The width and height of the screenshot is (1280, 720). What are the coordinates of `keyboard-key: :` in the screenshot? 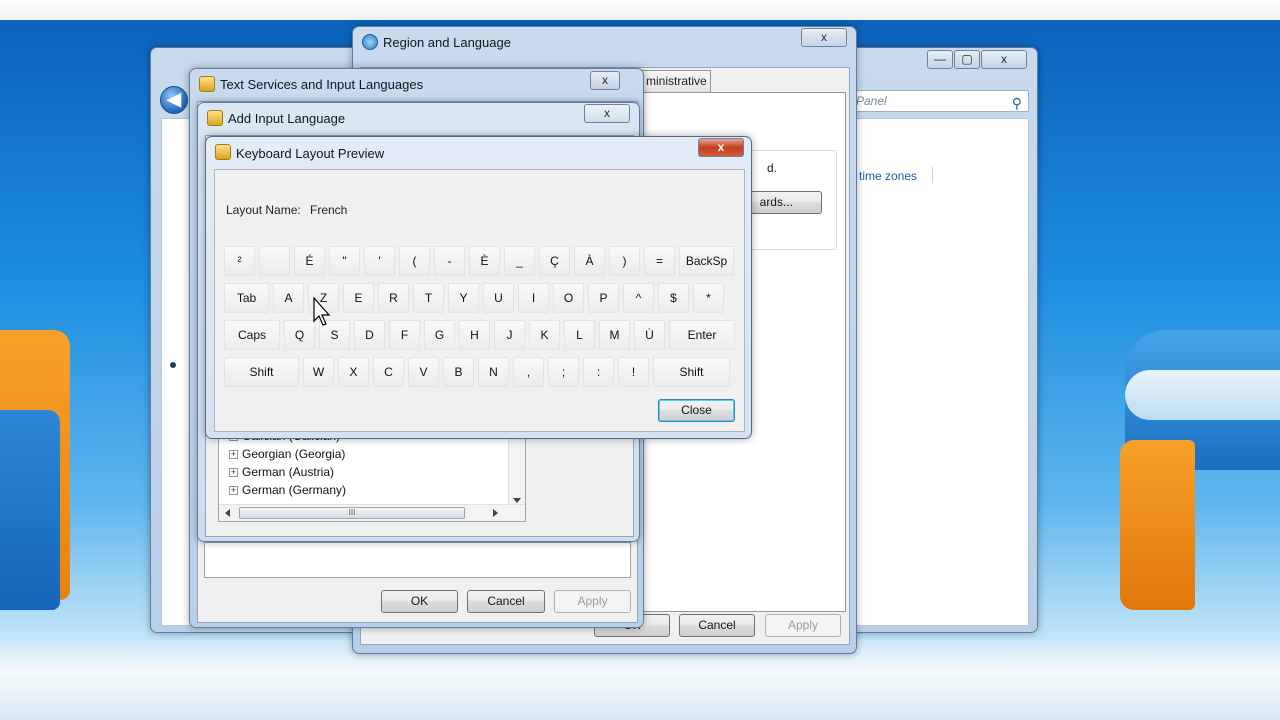 It's located at (598, 372).